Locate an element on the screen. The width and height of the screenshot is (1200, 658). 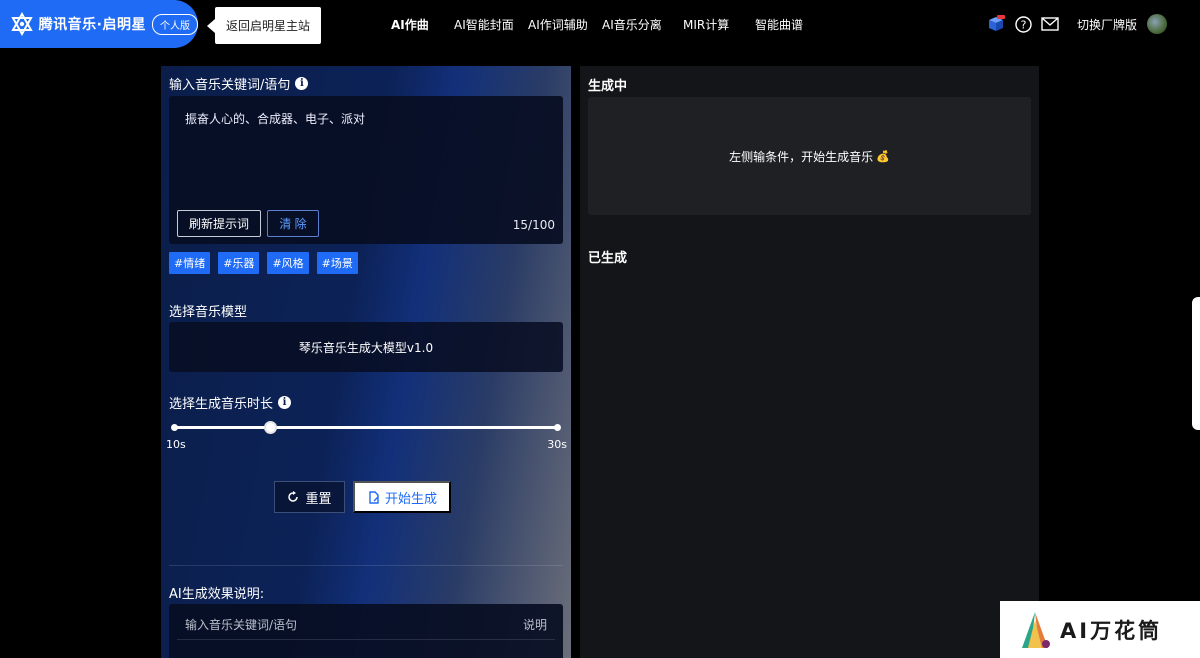
money-bag-icon: 💰 is located at coordinates (883, 156).